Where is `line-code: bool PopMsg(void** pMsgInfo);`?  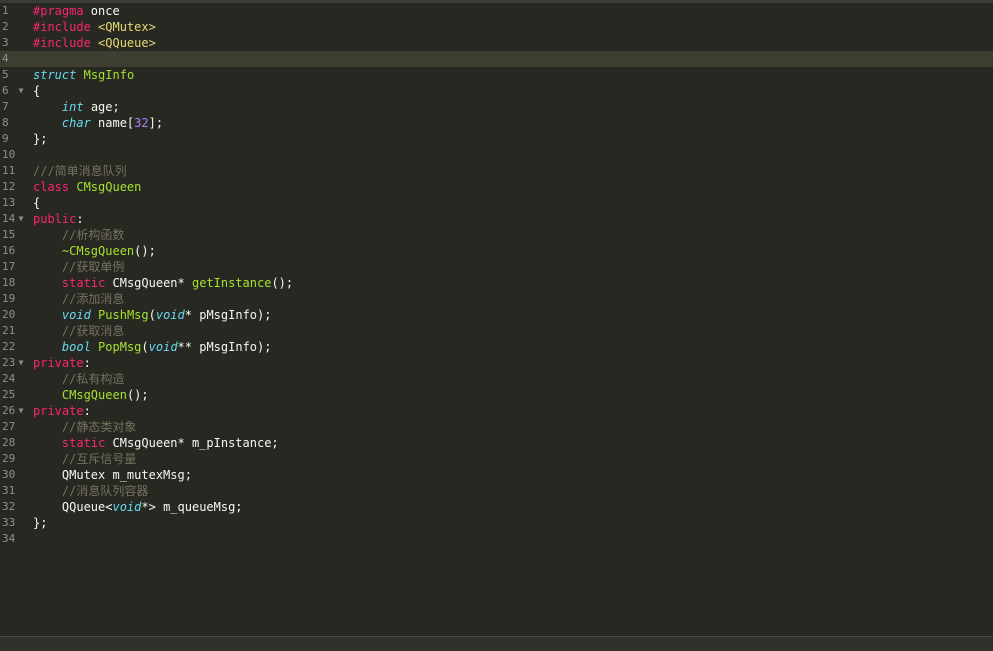
line-code: bool PopMsg(void** pMsgInfo); is located at coordinates (152, 347).